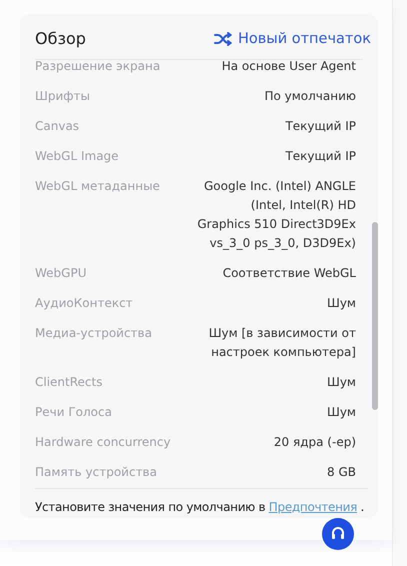  I want to click on setting-label: АудиоКонтекст, so click(84, 303).